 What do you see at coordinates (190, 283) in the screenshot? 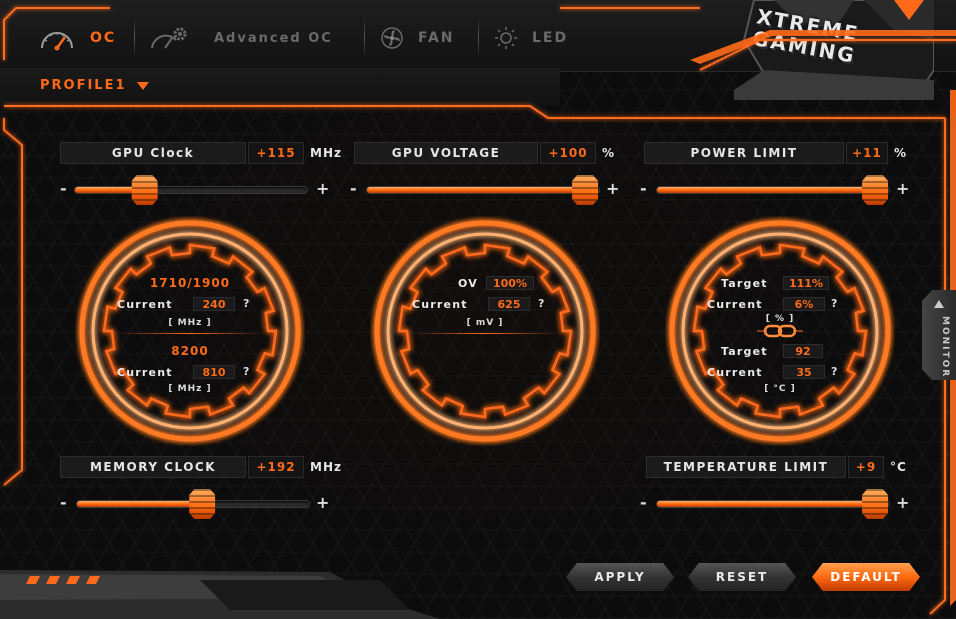
I see `core-clock-readout: 1710/1900` at bounding box center [190, 283].